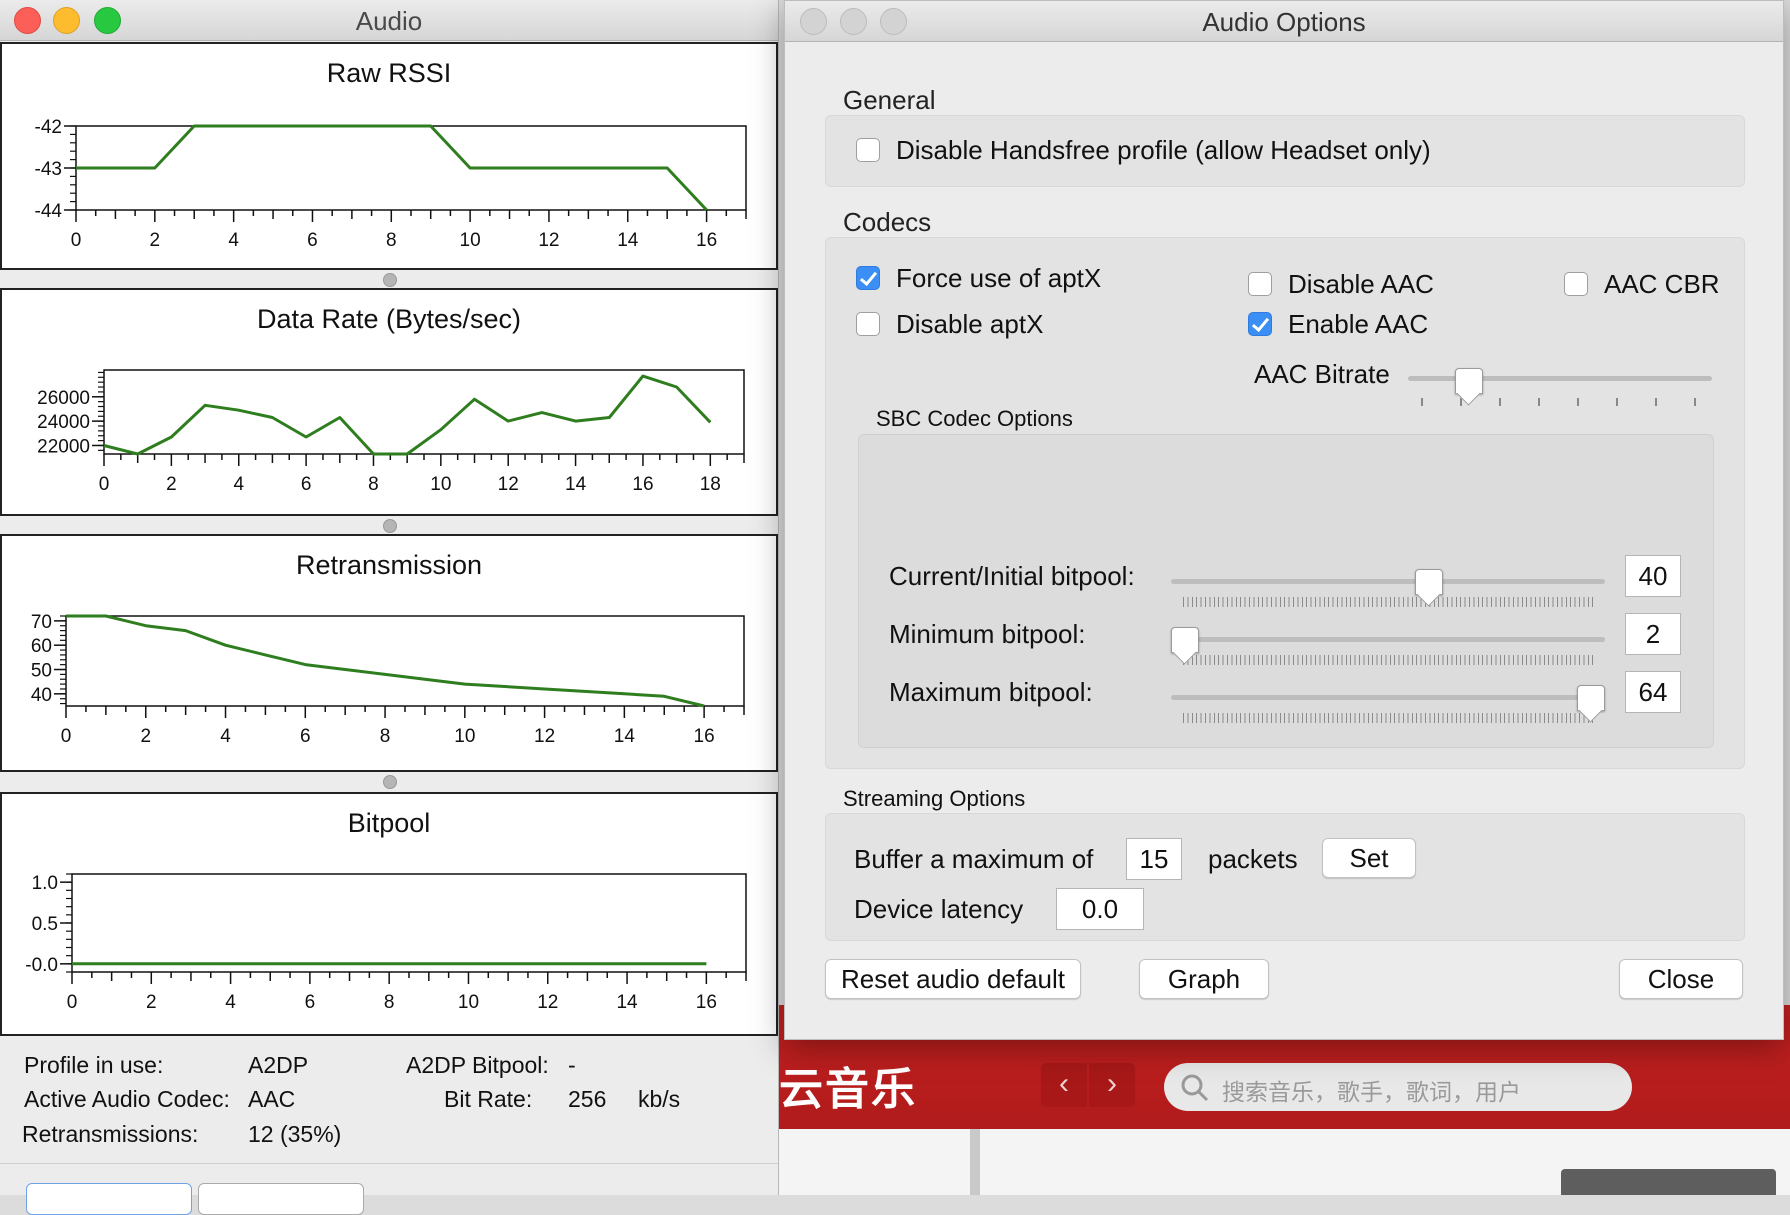 Image resolution: width=1790 pixels, height=1215 pixels. Describe the element at coordinates (1576, 284) in the screenshot. I see `aac-cbr-checkbox` at that location.